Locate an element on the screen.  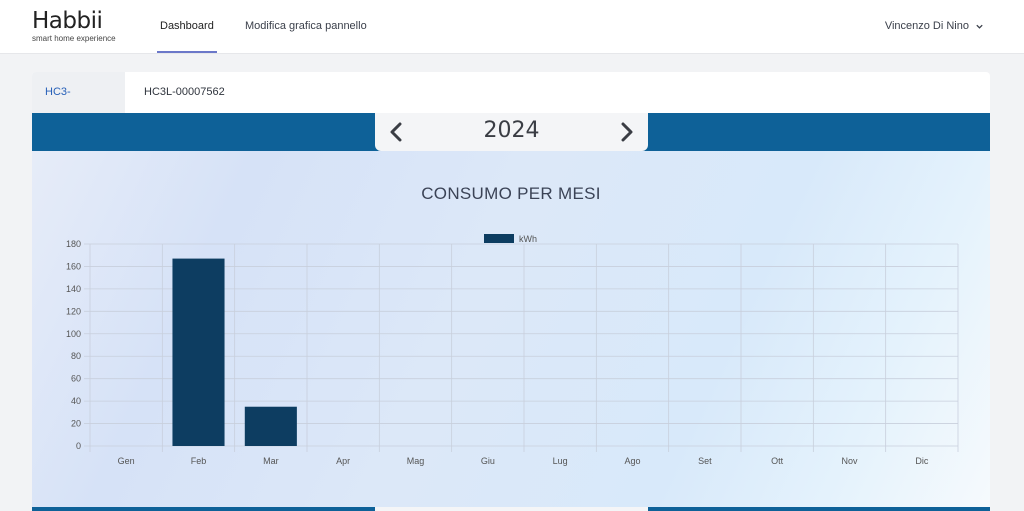
nav-modifica-grafica: Modifica grafica pannello is located at coordinates (306, 26).